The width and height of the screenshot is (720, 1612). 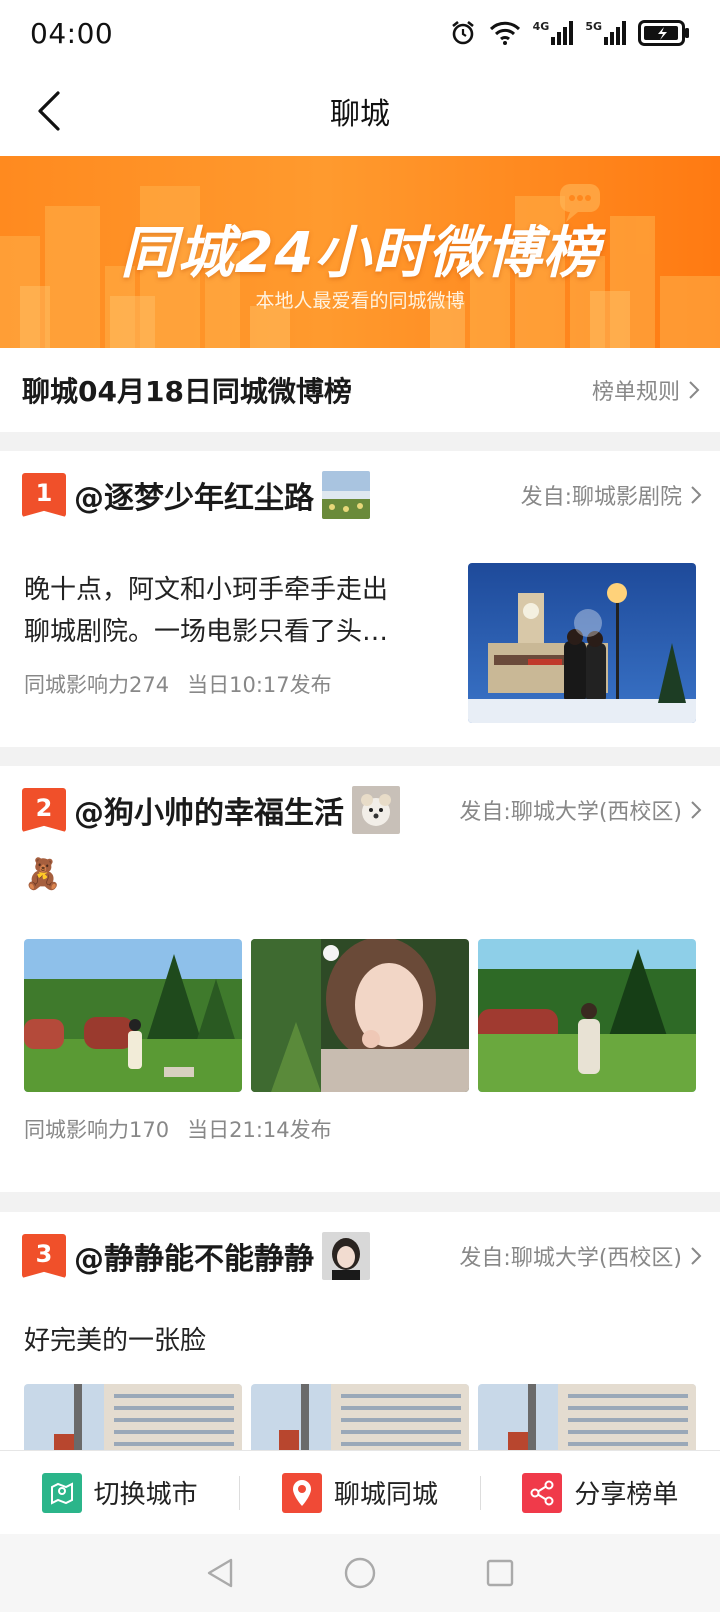 I want to click on banner-title: 同城24小时微博榜, so click(x=360, y=253).